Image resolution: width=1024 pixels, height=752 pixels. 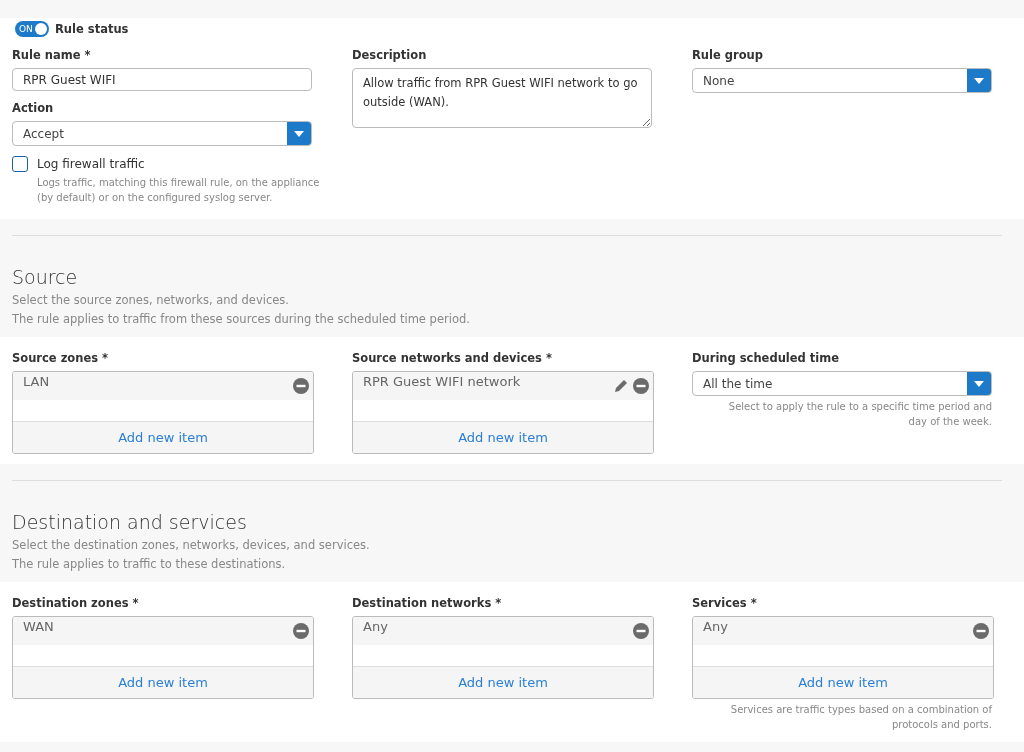 What do you see at coordinates (427, 603) in the screenshot?
I see `field-label: Destination networks *` at bounding box center [427, 603].